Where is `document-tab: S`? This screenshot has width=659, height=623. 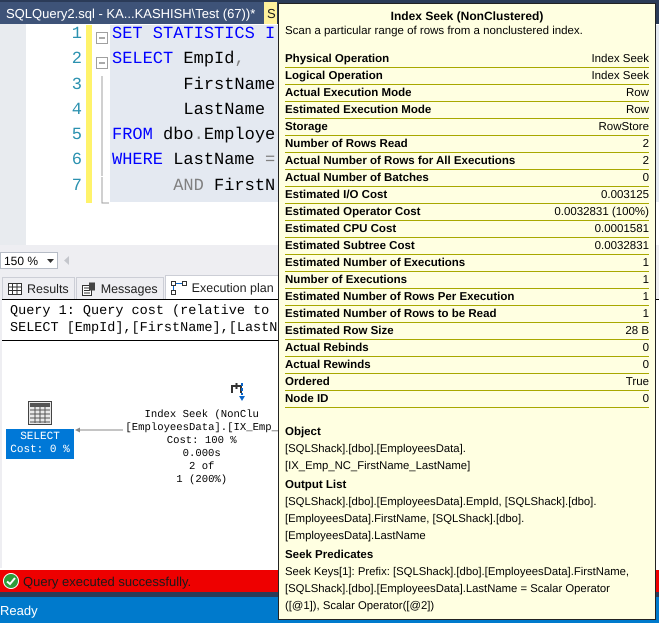 document-tab: S is located at coordinates (270, 13).